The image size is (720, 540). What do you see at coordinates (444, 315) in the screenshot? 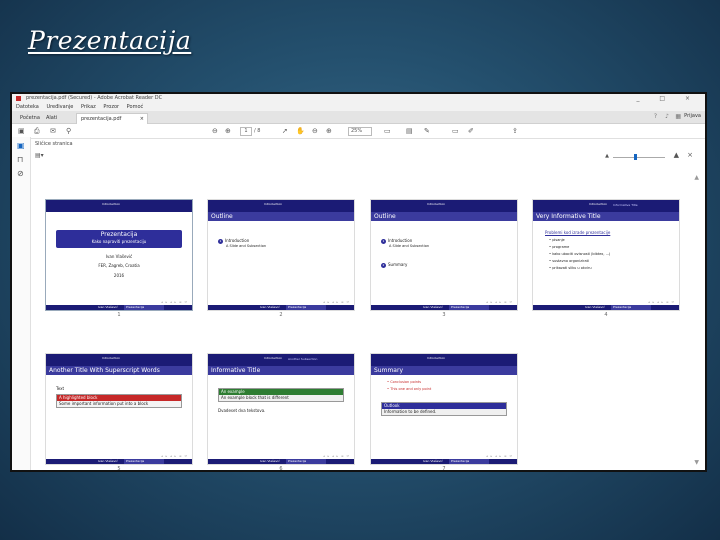
I see `page-number-label: 3` at bounding box center [444, 315].